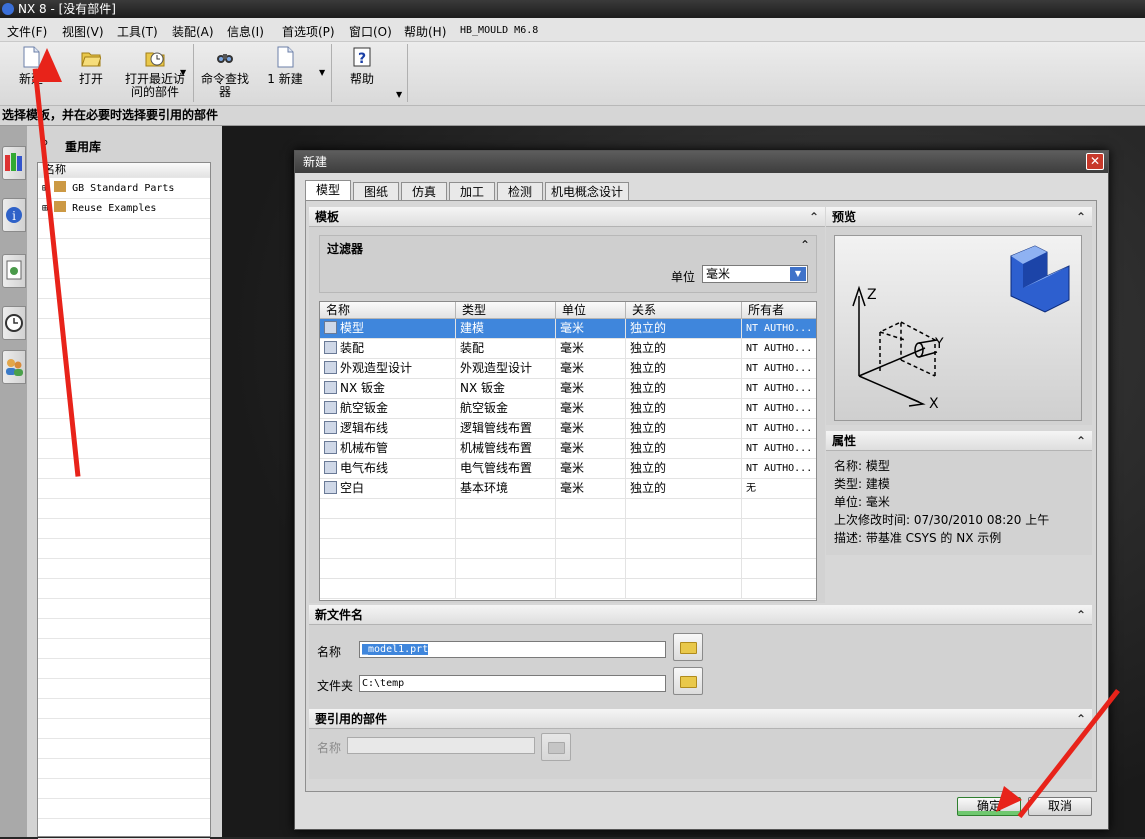 This screenshot has width=1145, height=839. I want to click on help-button: ? 帮助, so click(362, 66).